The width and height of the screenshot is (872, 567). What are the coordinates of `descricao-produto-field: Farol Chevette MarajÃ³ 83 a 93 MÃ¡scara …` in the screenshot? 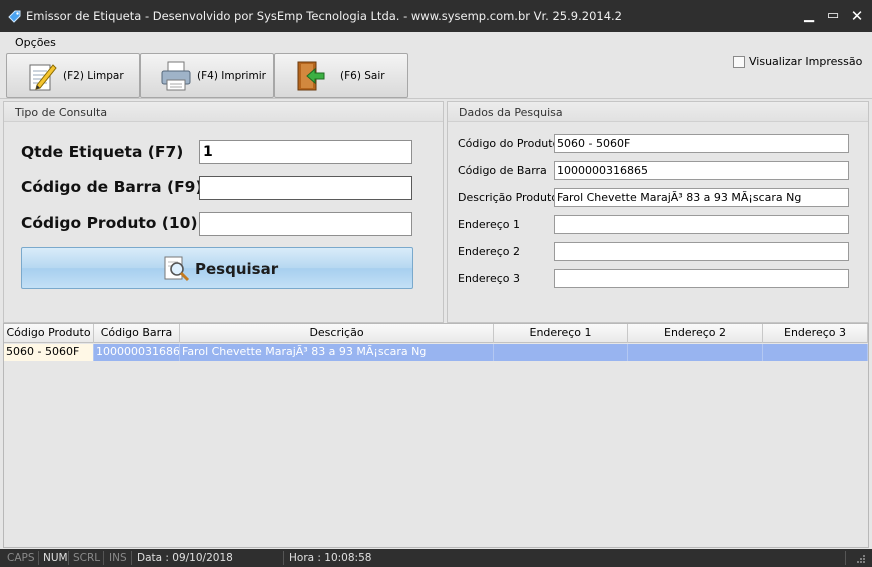 It's located at (701, 197).